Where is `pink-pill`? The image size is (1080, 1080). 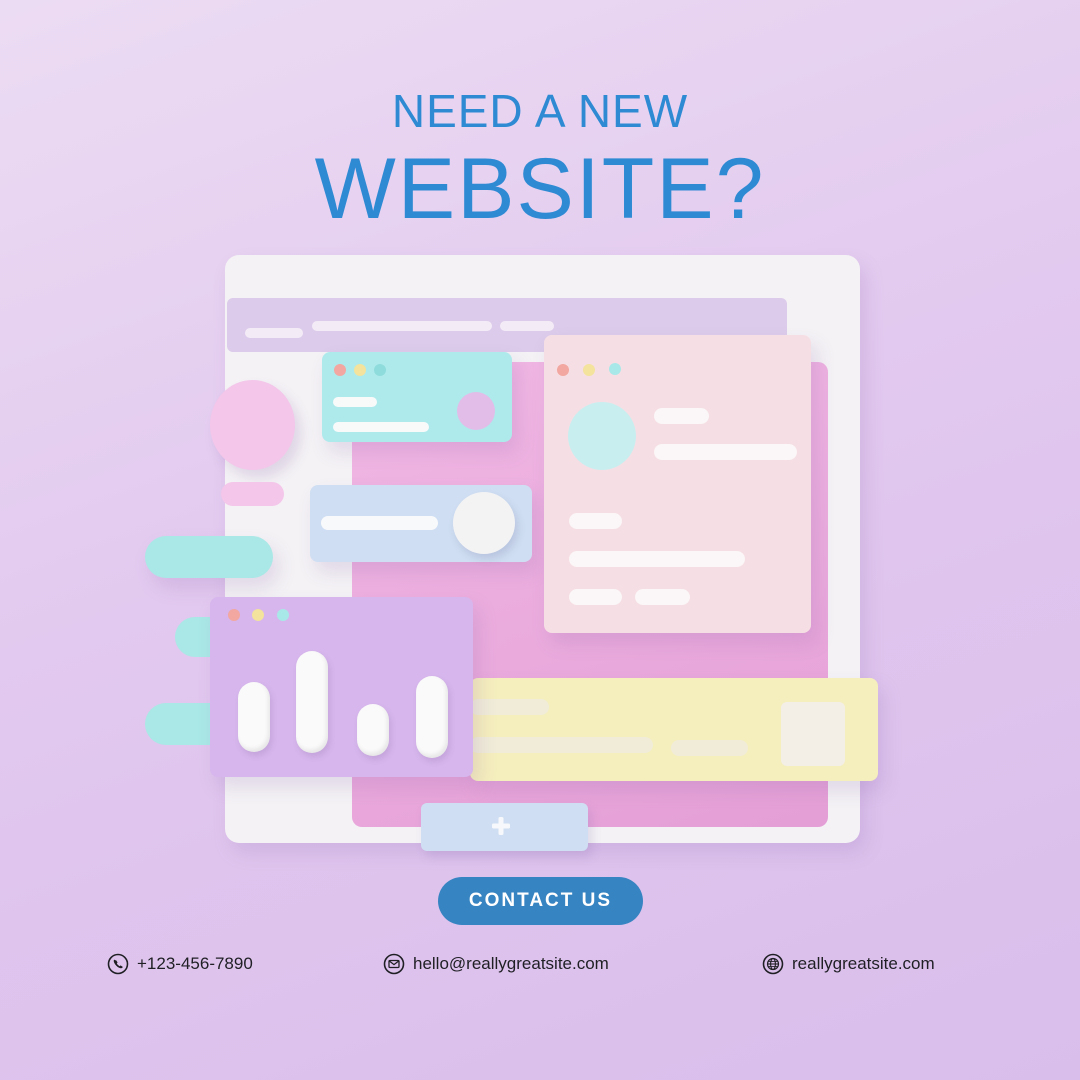
pink-pill is located at coordinates (252, 494).